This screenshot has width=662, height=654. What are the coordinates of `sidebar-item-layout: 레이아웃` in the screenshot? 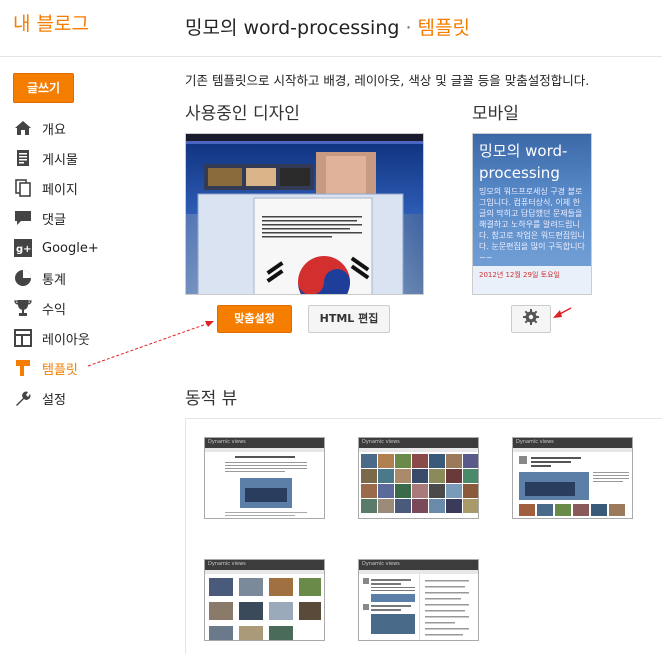 It's located at (87, 338).